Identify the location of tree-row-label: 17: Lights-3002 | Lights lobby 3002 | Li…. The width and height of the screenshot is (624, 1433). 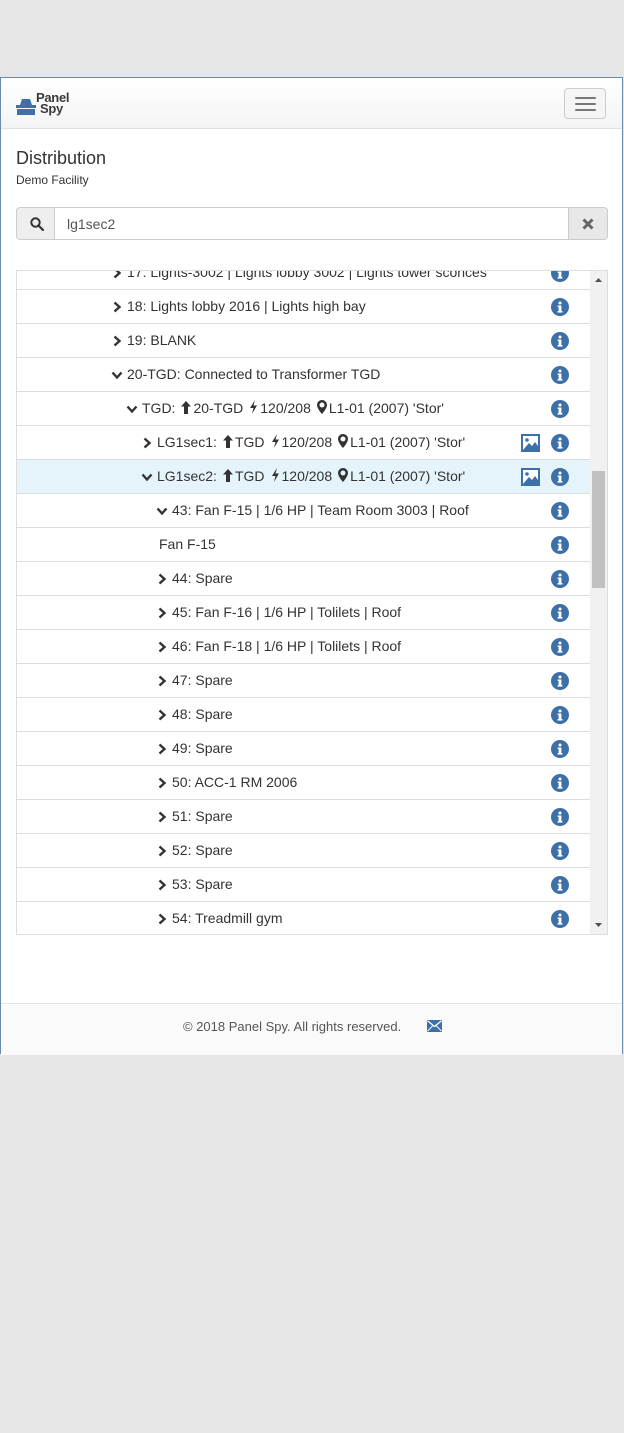
(307, 275).